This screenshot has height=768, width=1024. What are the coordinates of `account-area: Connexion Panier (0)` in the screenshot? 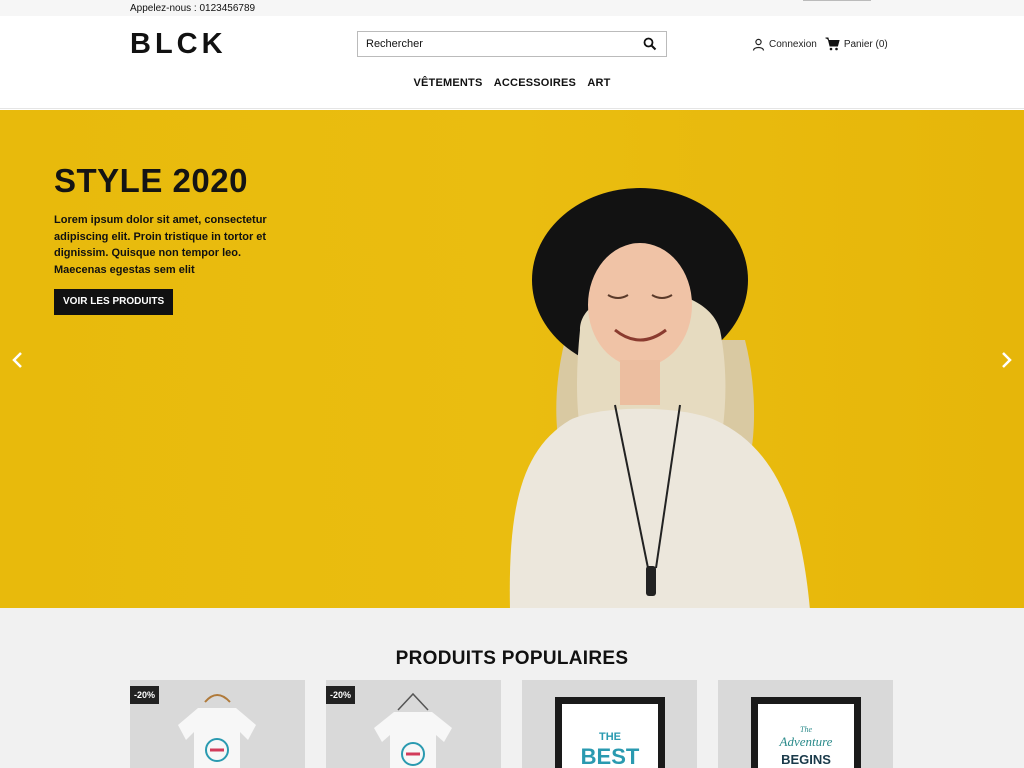 It's located at (820, 44).